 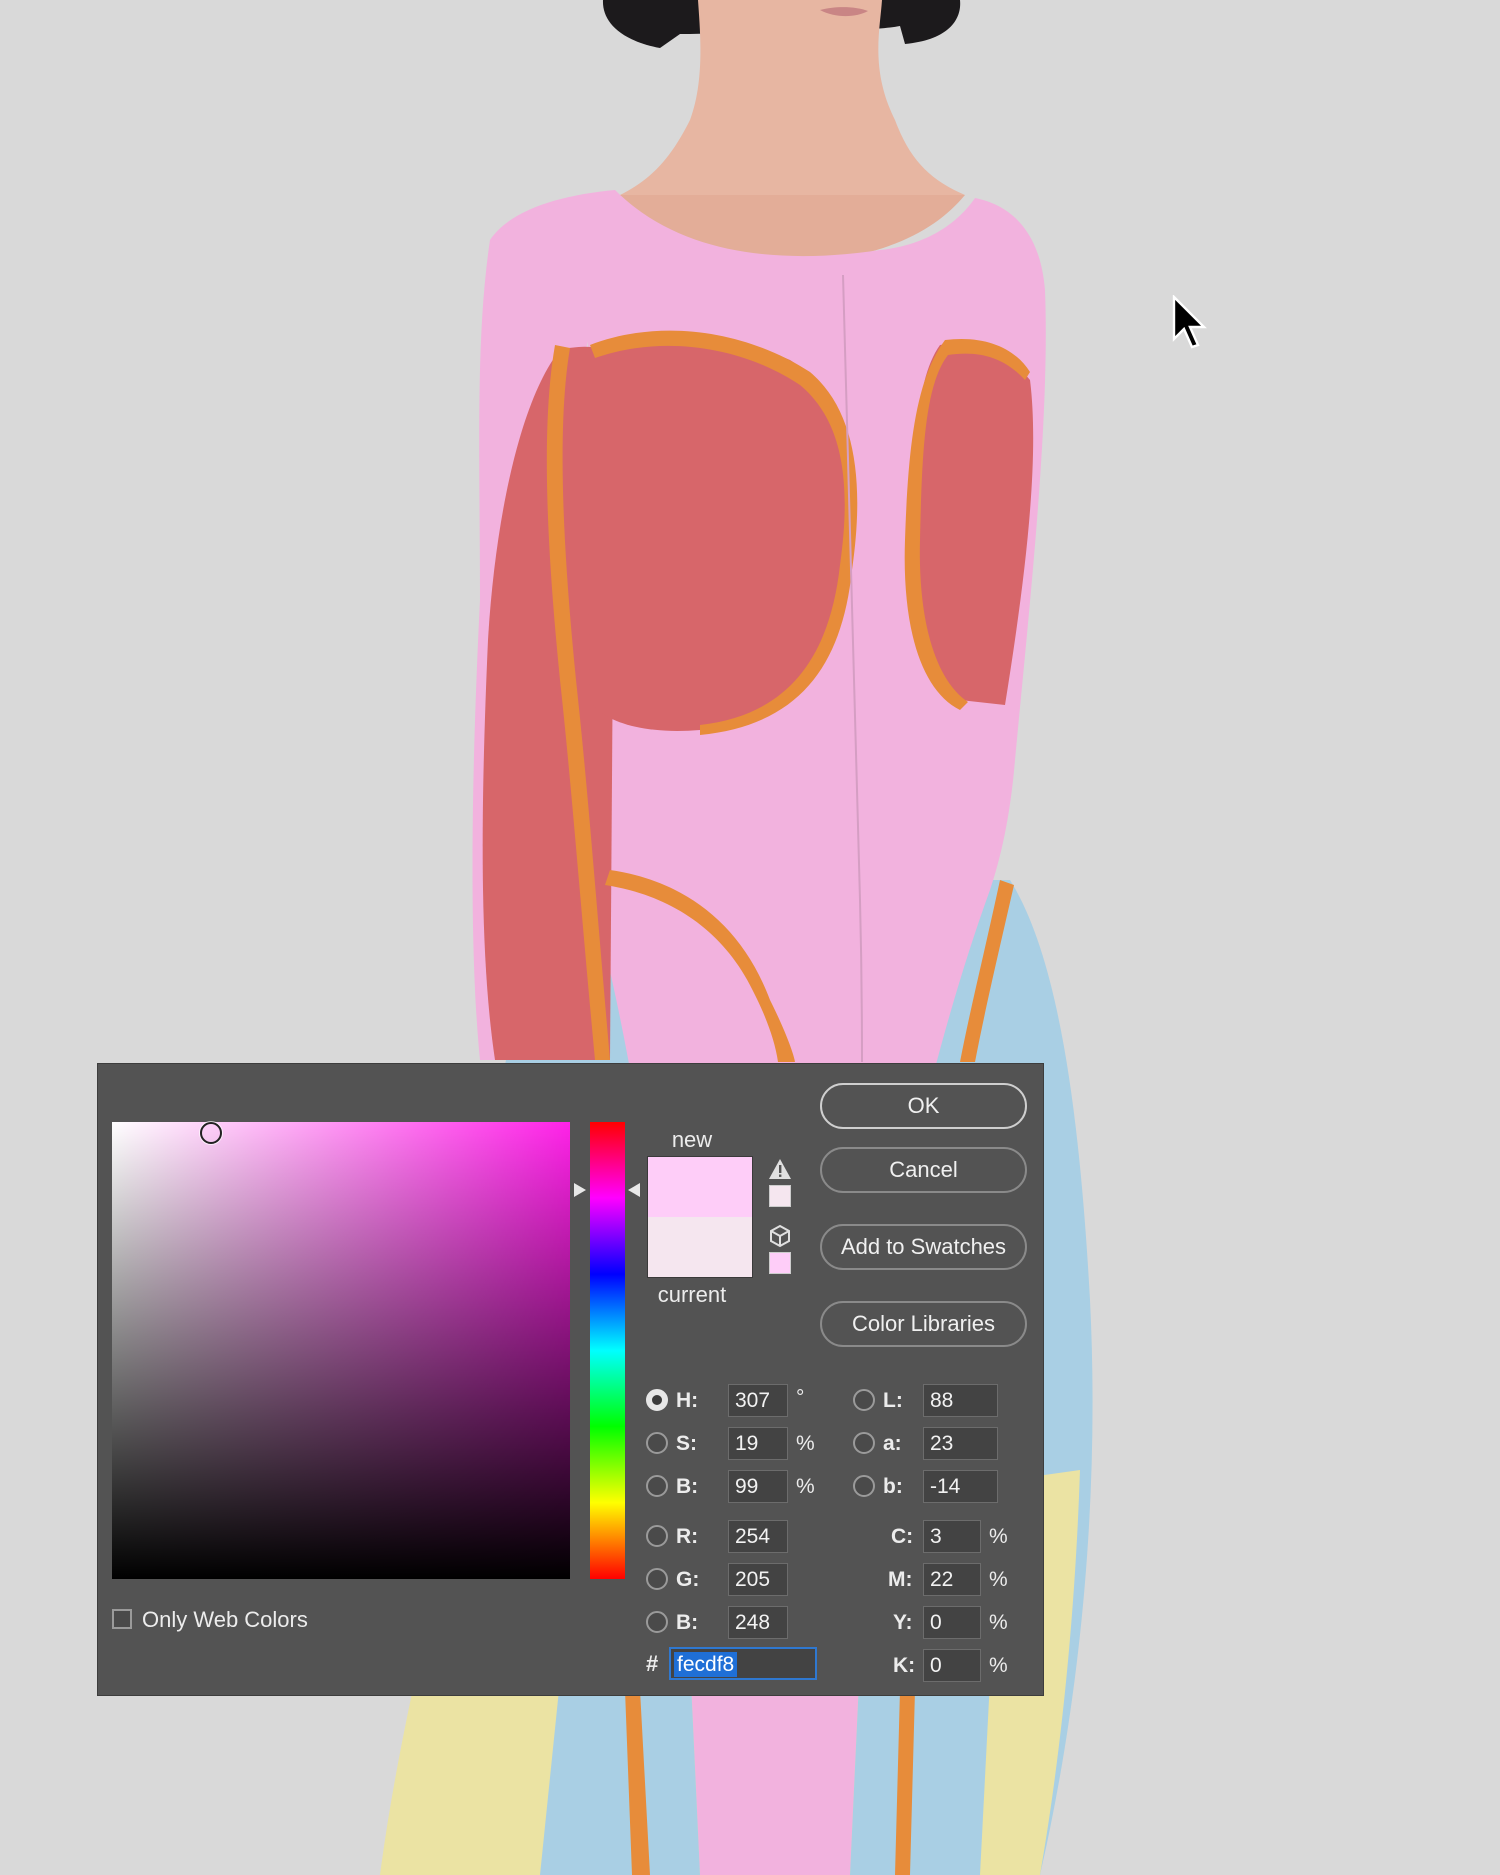 What do you see at coordinates (211, 1133) in the screenshot?
I see `color-field-marker` at bounding box center [211, 1133].